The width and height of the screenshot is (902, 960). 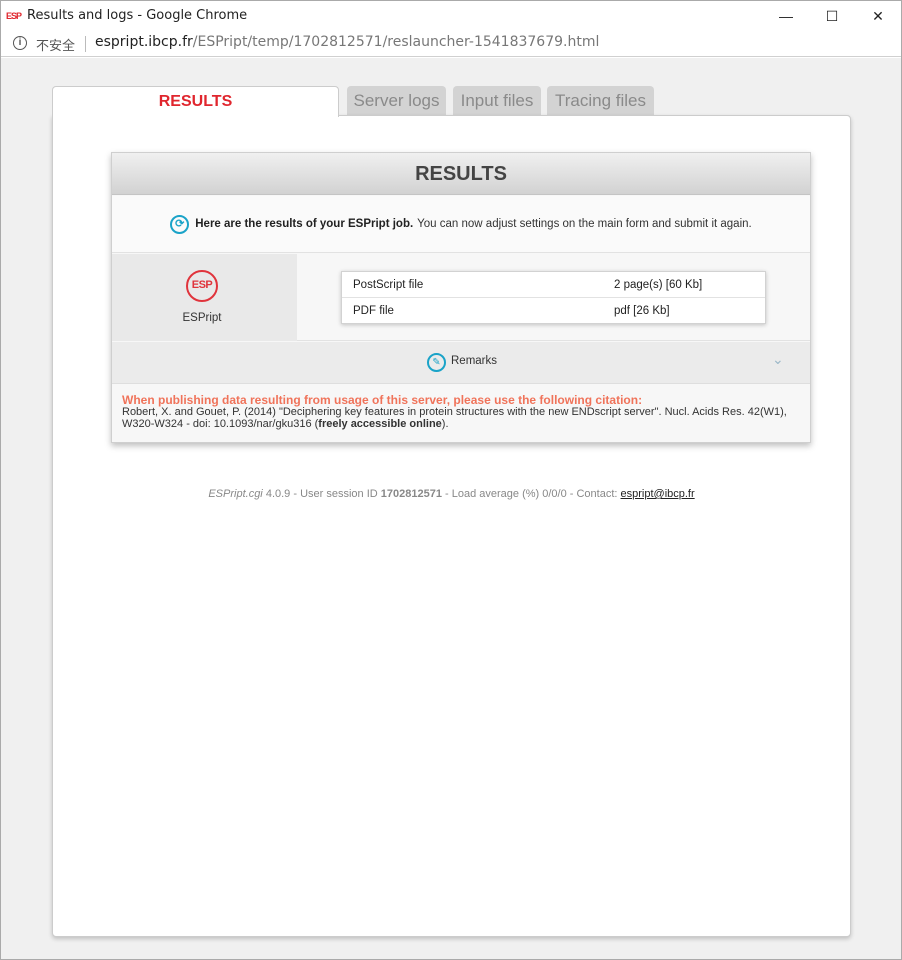 I want to click on tab-input-files: Input files, so click(x=497, y=101).